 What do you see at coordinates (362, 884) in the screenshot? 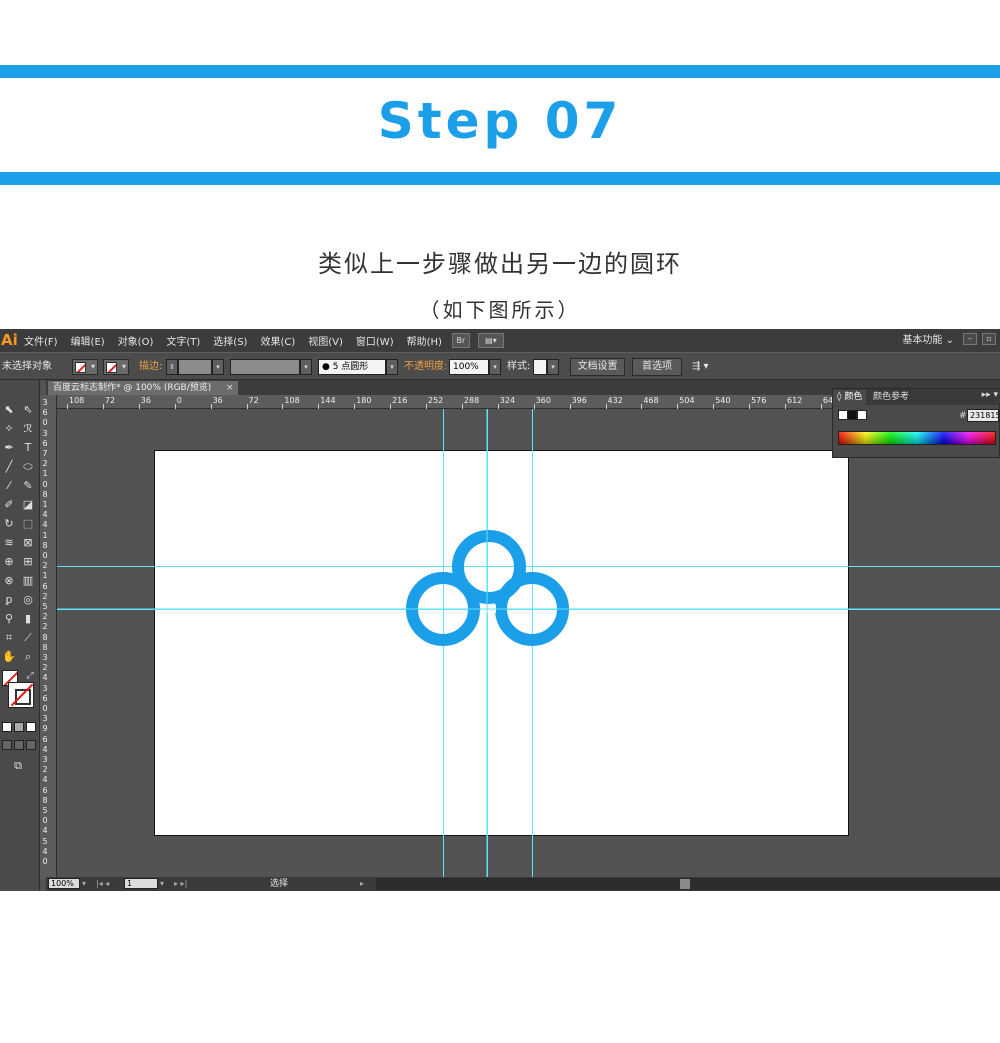
I see `status-menu-icon: ▸` at bounding box center [362, 884].